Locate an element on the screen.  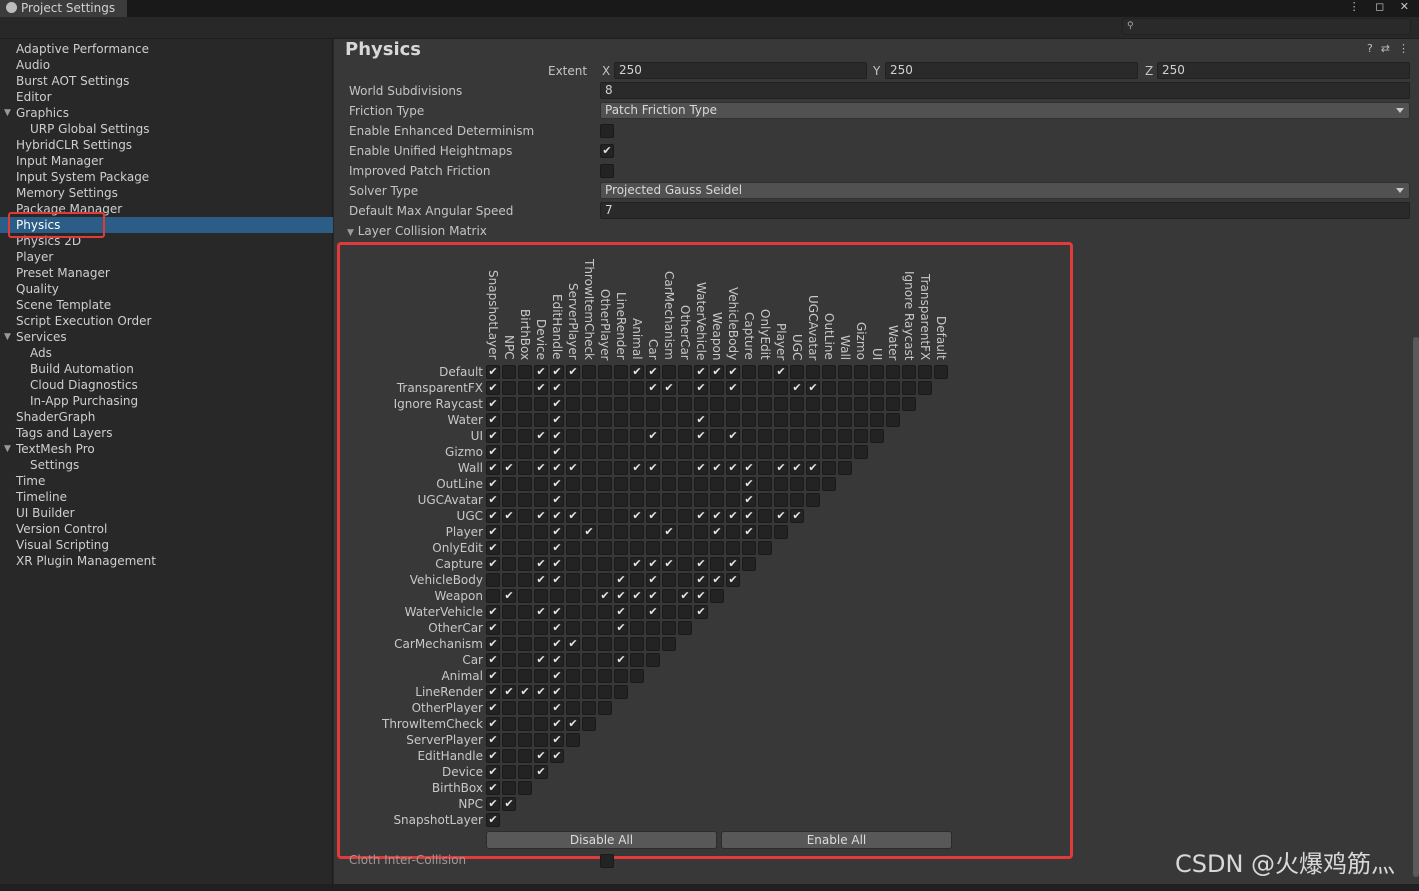
max-angular-speed-field: 7 is located at coordinates (1005, 210).